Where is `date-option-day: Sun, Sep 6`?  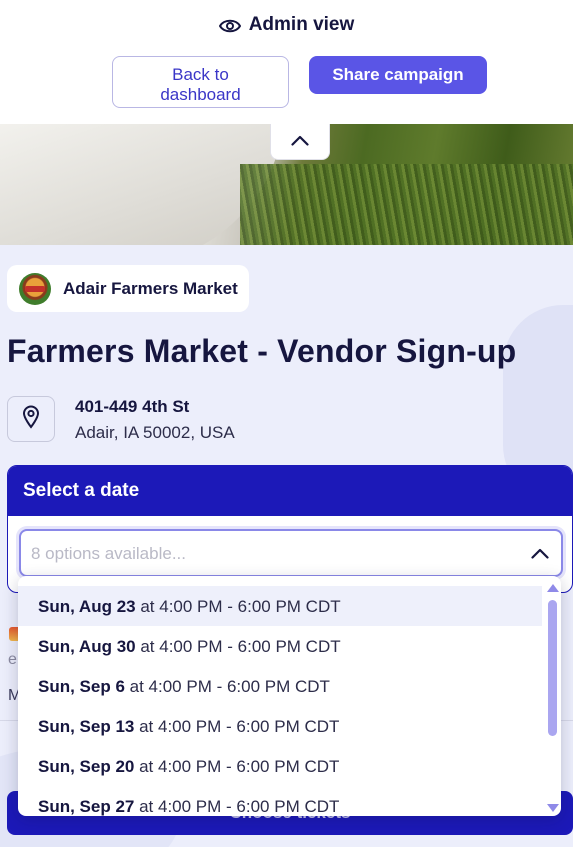 date-option-day: Sun, Sep 6 is located at coordinates (81, 686).